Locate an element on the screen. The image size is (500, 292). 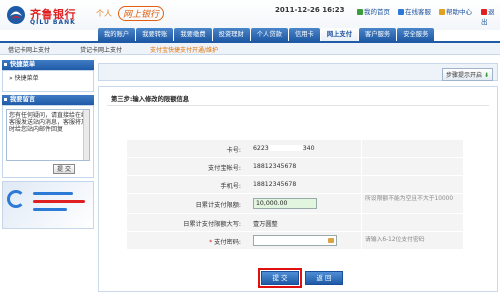
alipay-account-value: 18812345678 is located at coordinates (275, 166).